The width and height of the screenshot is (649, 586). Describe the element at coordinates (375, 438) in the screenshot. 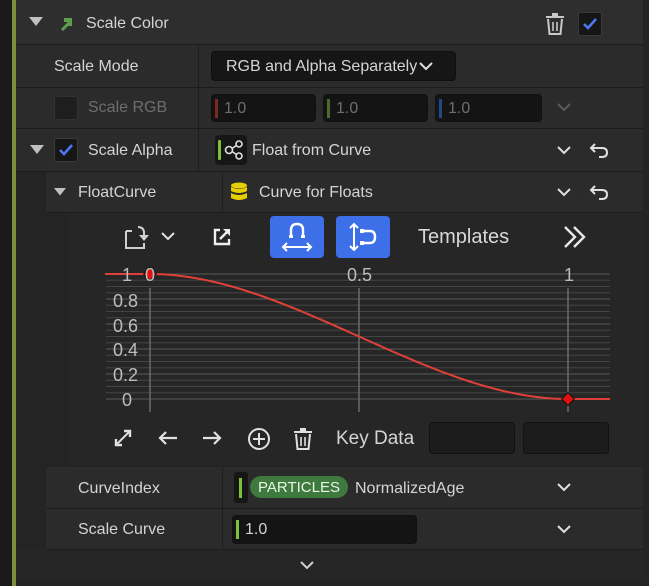

I see `key-data-label: Key Data` at that location.